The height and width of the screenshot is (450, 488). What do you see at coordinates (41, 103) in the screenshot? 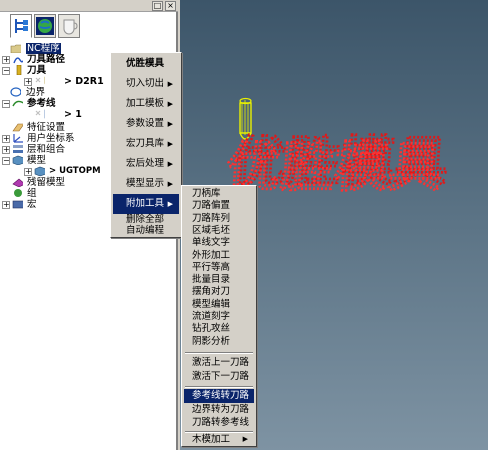
I see `tree-label: 参考线` at bounding box center [41, 103].